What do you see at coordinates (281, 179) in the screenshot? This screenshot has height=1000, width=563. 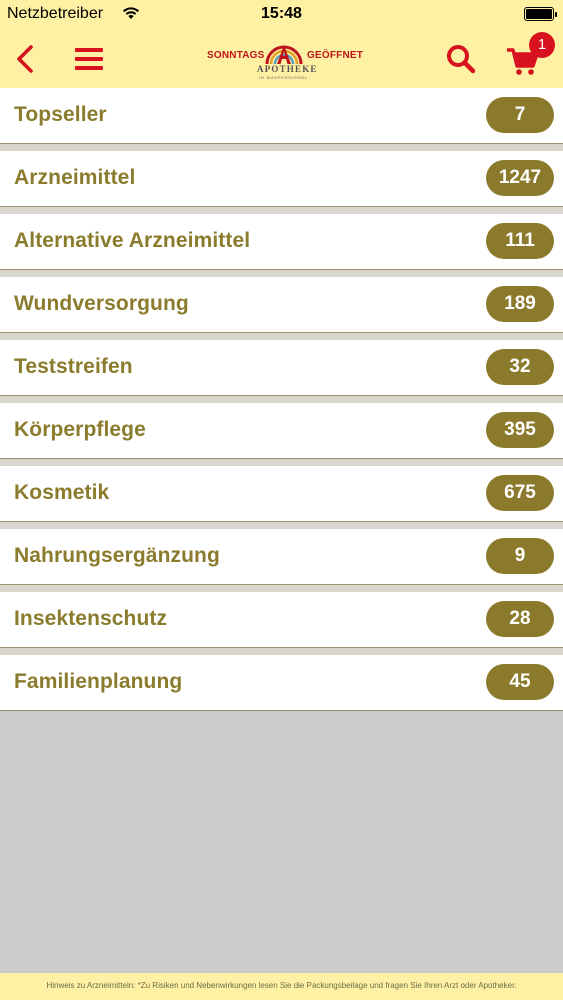 I see `category-row-arzneimittel: Arzneimittel 1247` at bounding box center [281, 179].